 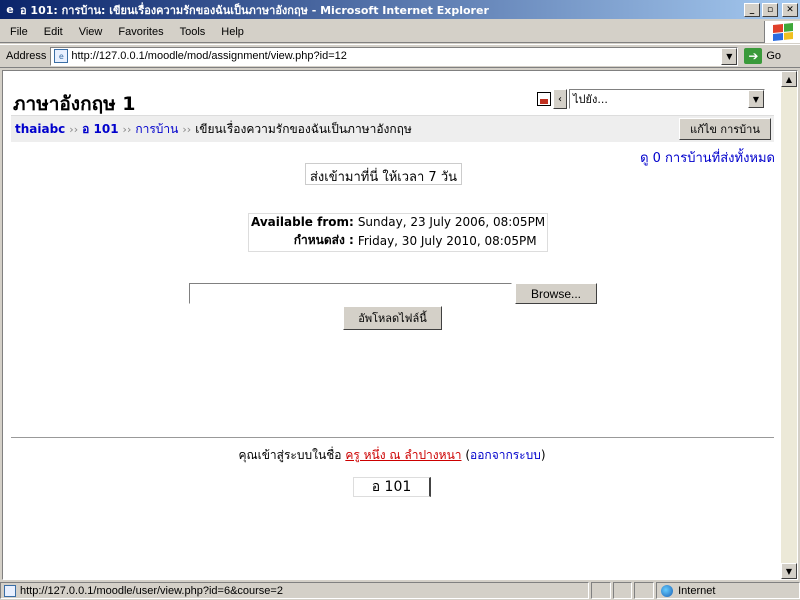 I want to click on logout-link: ออกจากระบบ, so click(x=505, y=455).